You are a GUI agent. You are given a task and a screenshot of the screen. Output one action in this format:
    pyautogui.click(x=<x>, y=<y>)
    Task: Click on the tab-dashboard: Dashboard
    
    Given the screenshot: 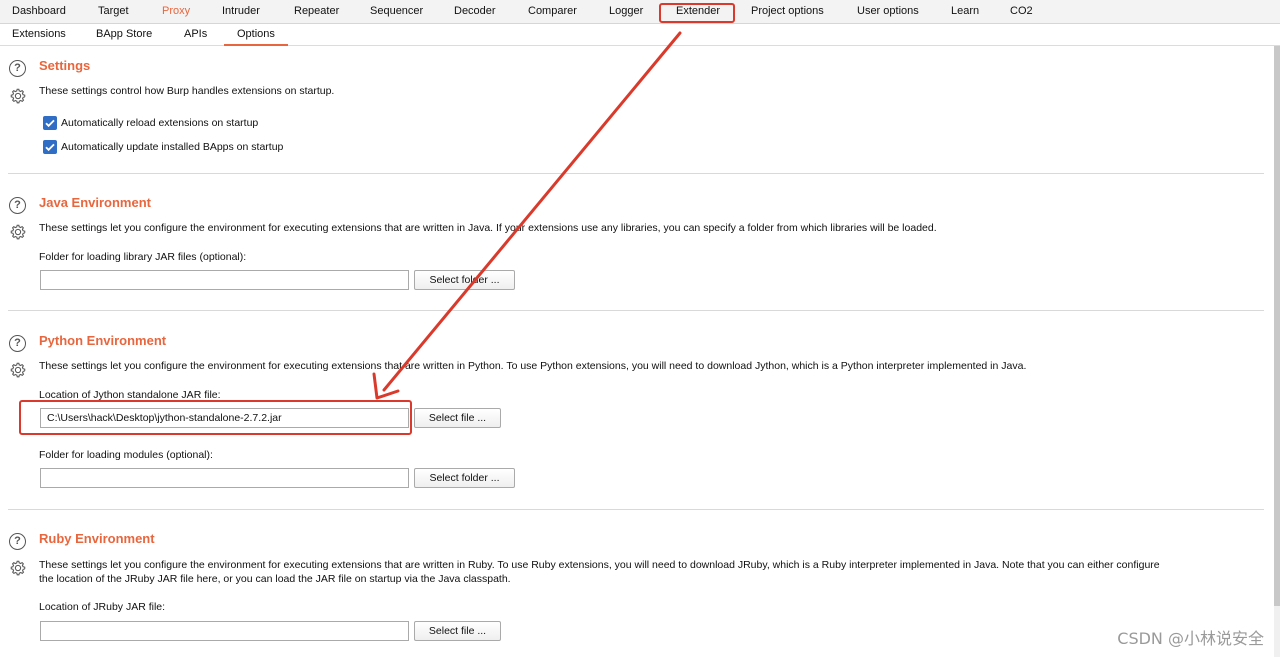 What is the action you would take?
    pyautogui.click(x=39, y=11)
    